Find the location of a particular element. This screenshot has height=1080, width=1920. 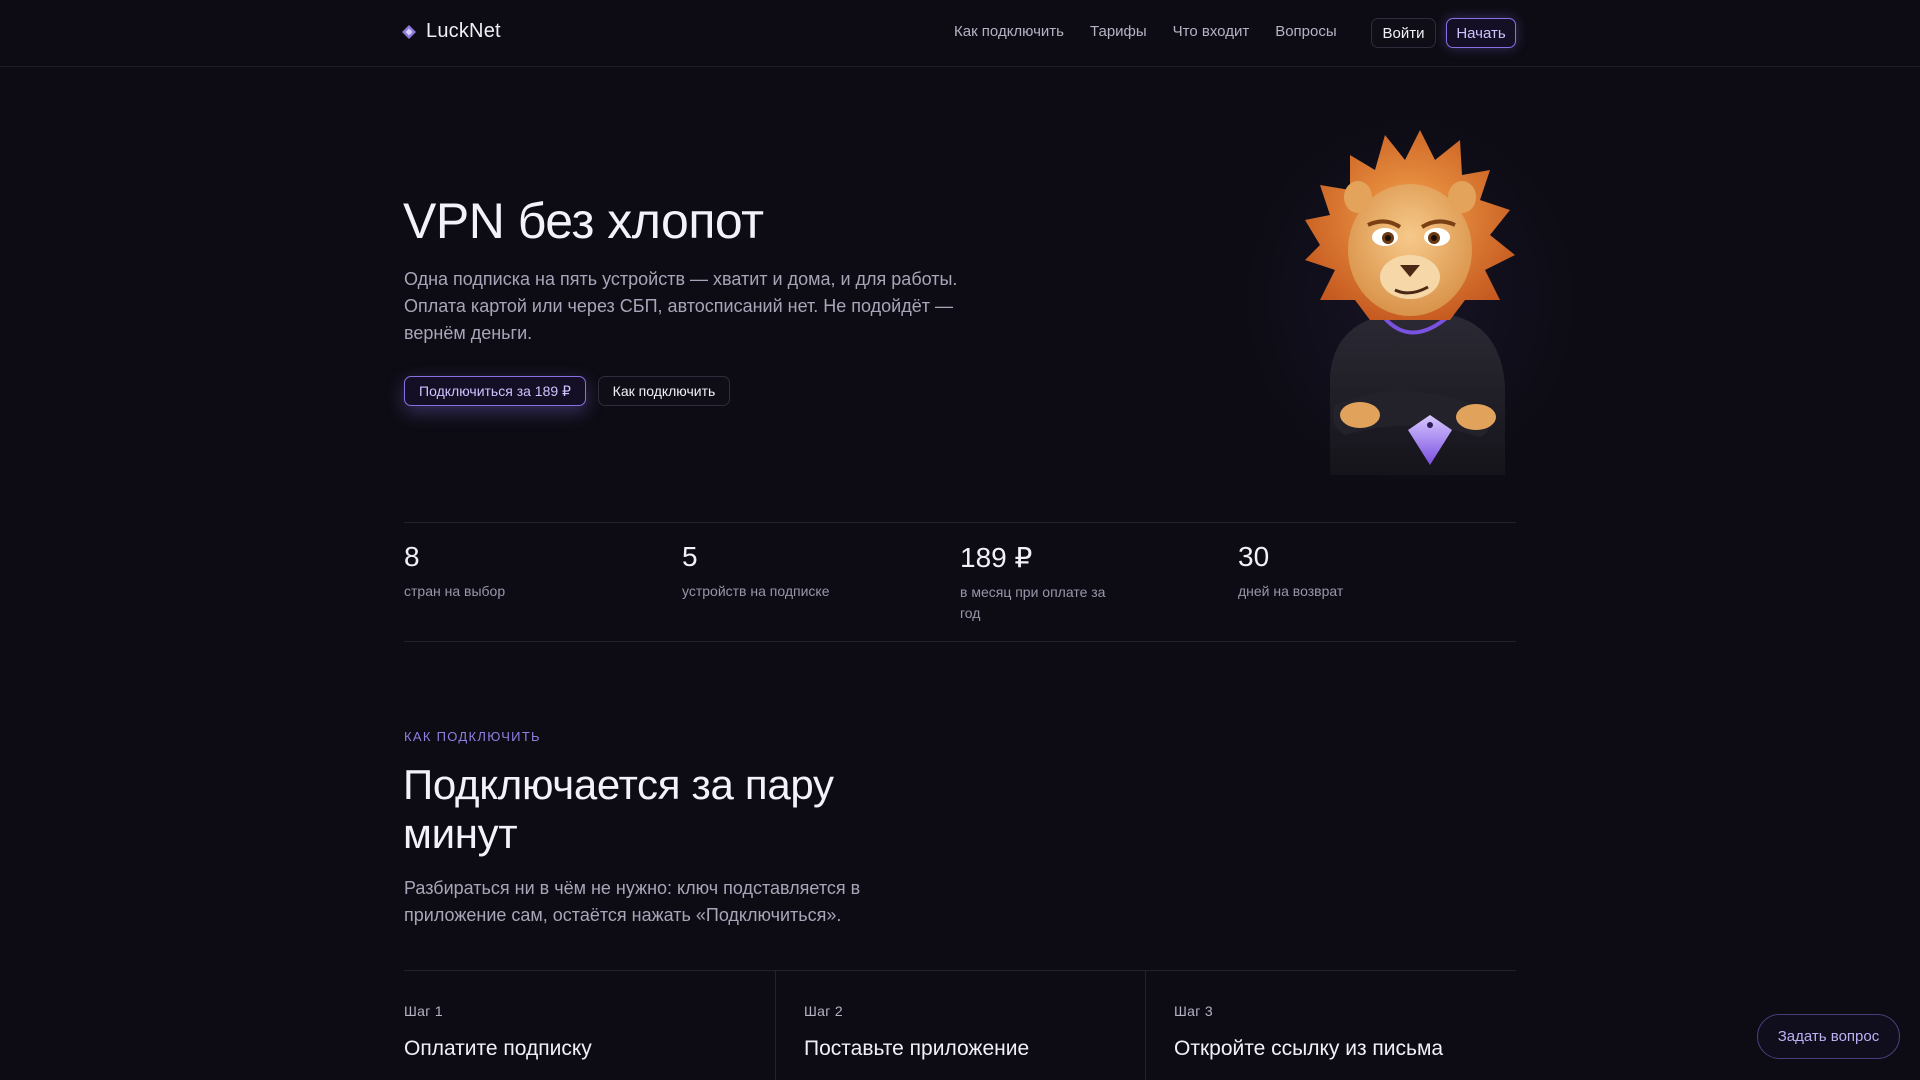

step-number: Шаг 3 is located at coordinates (1193, 1011).